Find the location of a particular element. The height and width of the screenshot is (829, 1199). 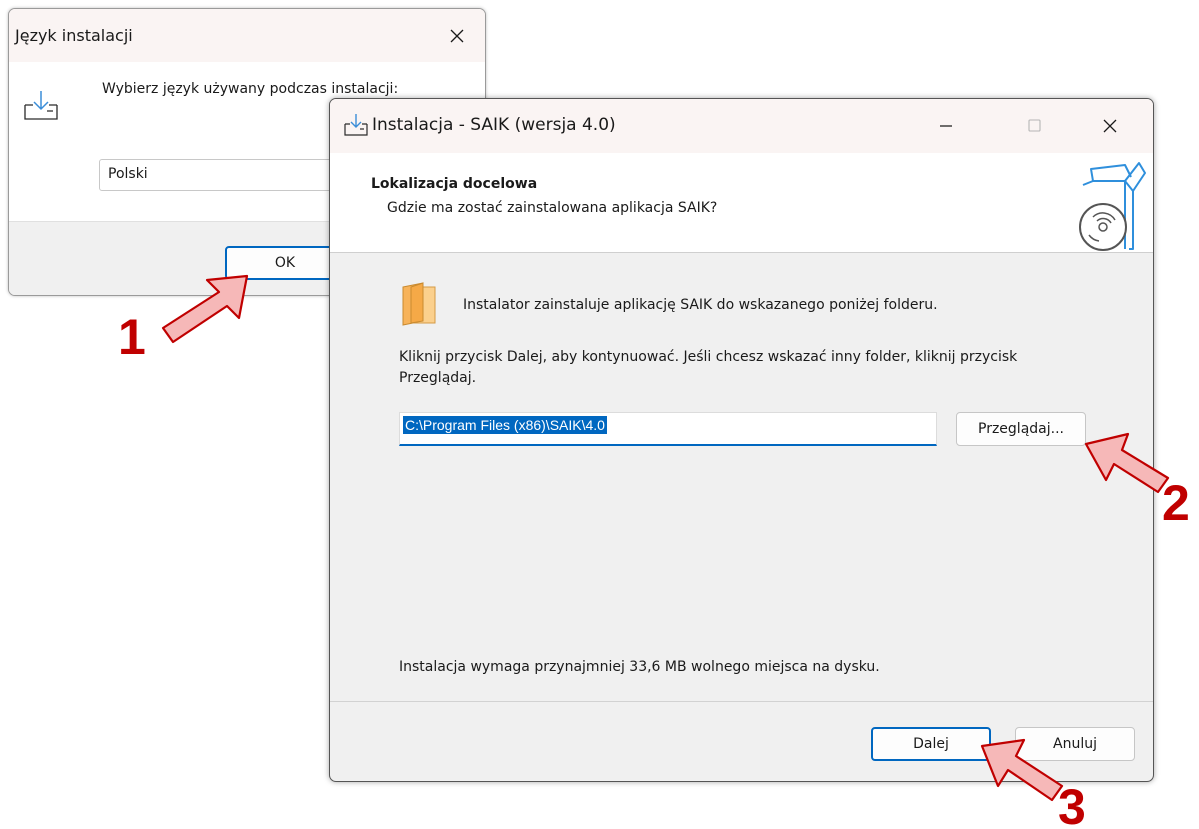

step-2-label: 2 is located at coordinates (1176, 503).